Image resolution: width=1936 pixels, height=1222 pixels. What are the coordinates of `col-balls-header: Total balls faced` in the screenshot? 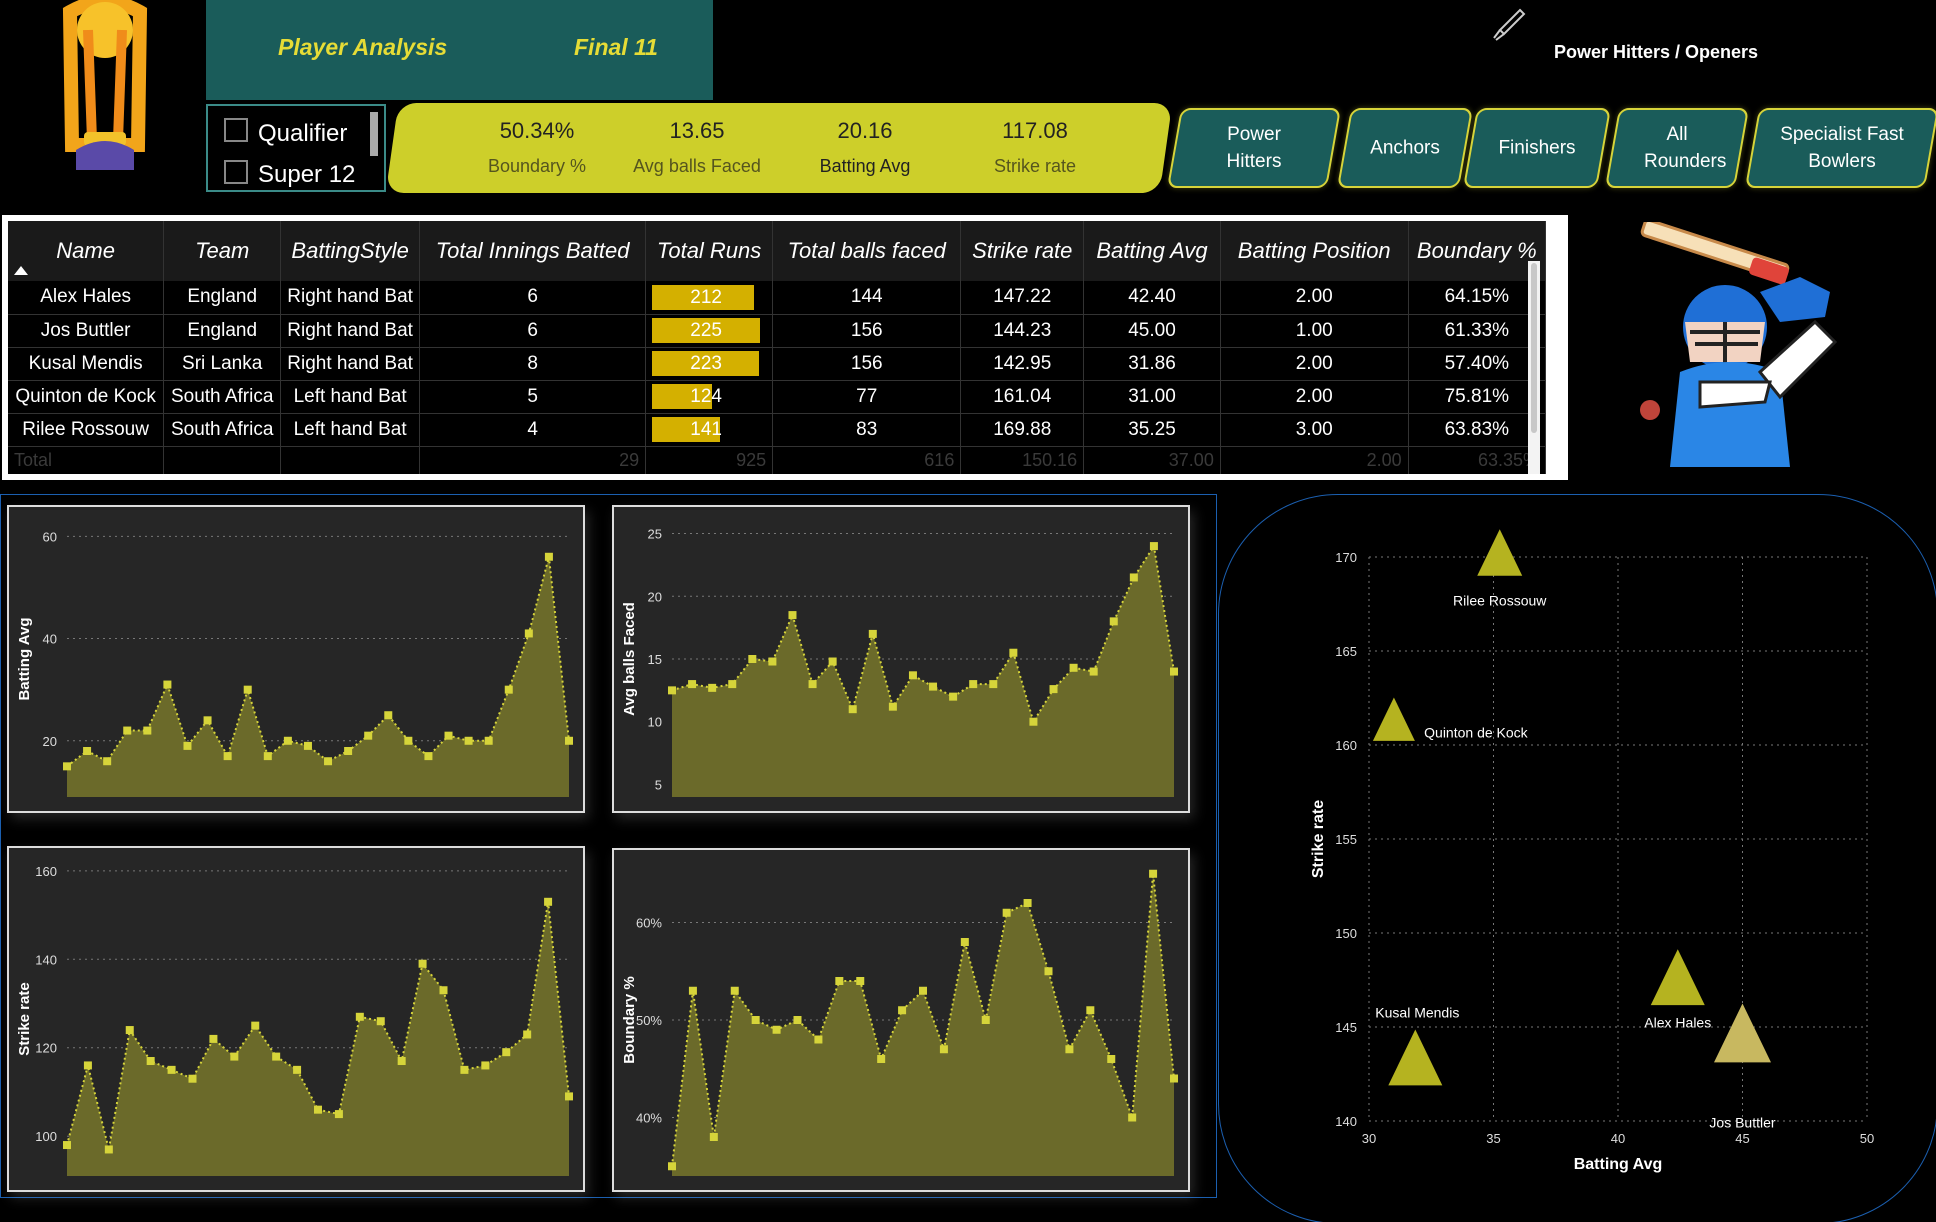 It's located at (867, 251).